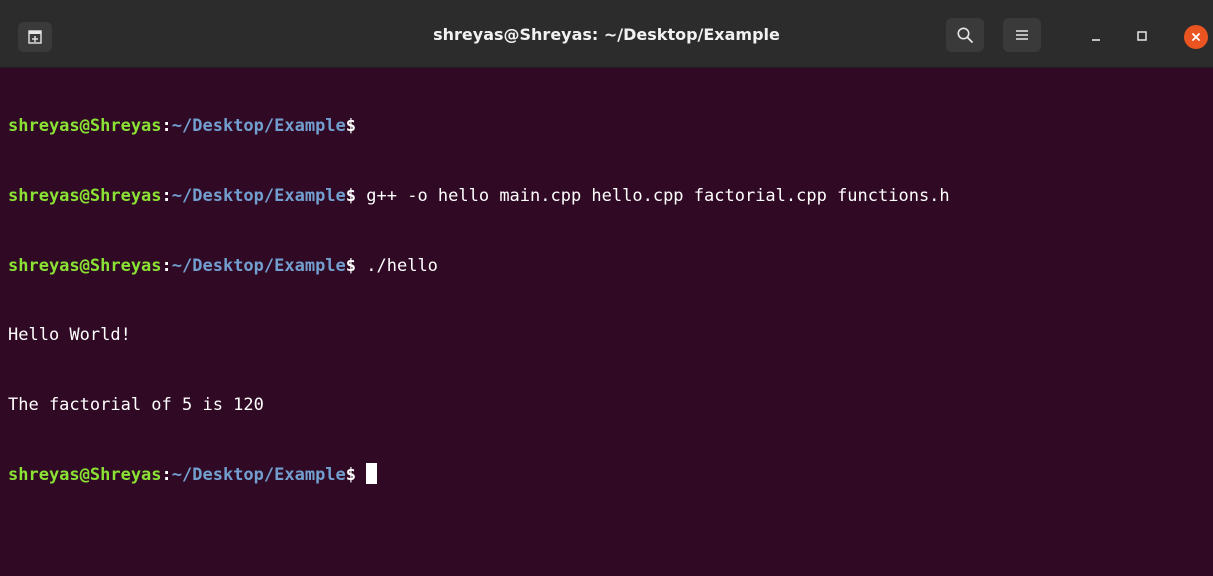 This screenshot has height=576, width=1213. What do you see at coordinates (606, 34) in the screenshot?
I see `title-bar: shreyas@Shreyas: ~/Desktop/Example` at bounding box center [606, 34].